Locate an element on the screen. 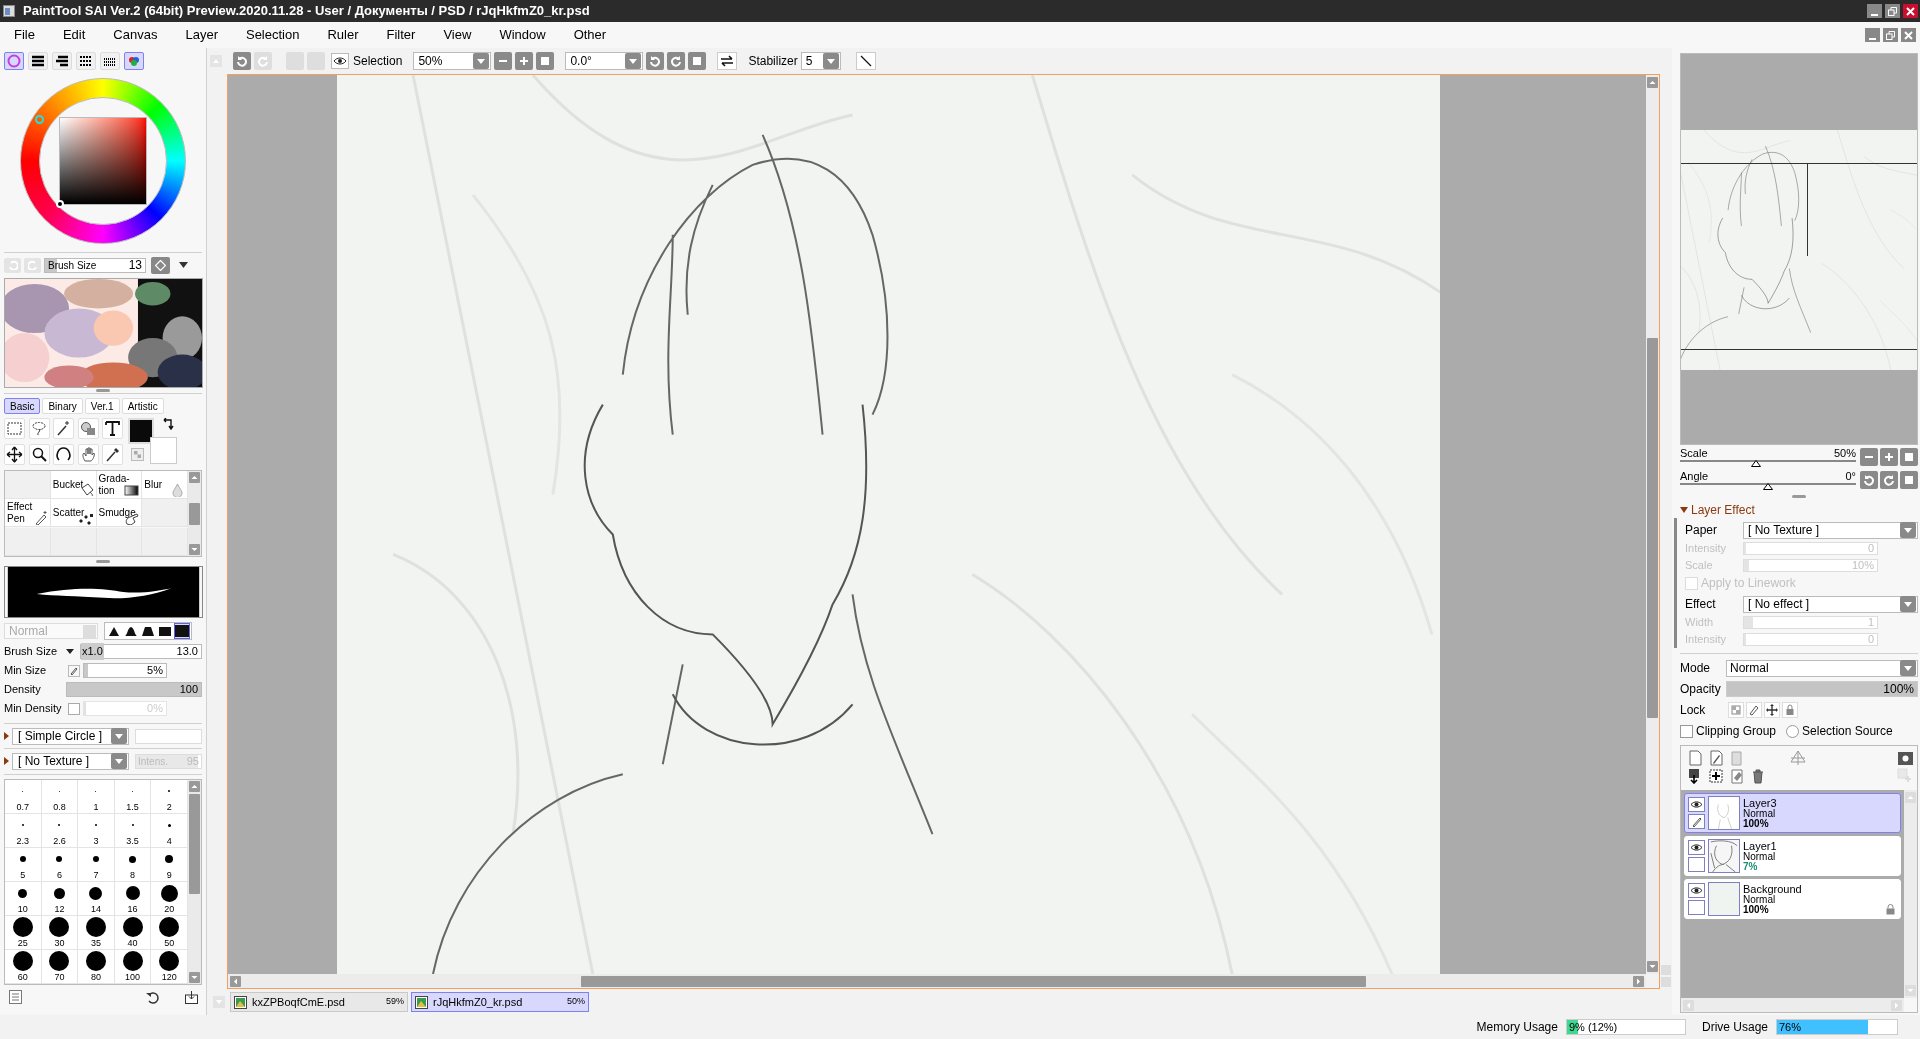 The image size is (1920, 1039). setting-slider: 100 is located at coordinates (134, 689).